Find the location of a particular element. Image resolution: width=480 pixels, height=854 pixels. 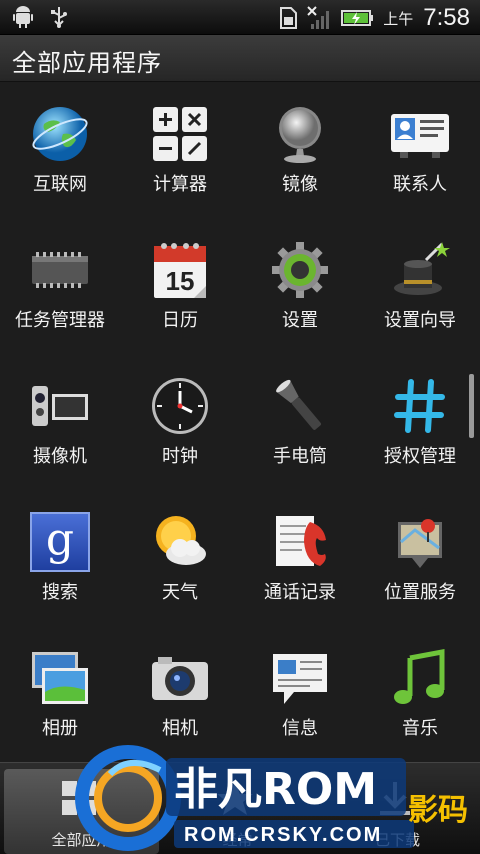

app-label: 设置向导 is located at coordinates (420, 320).